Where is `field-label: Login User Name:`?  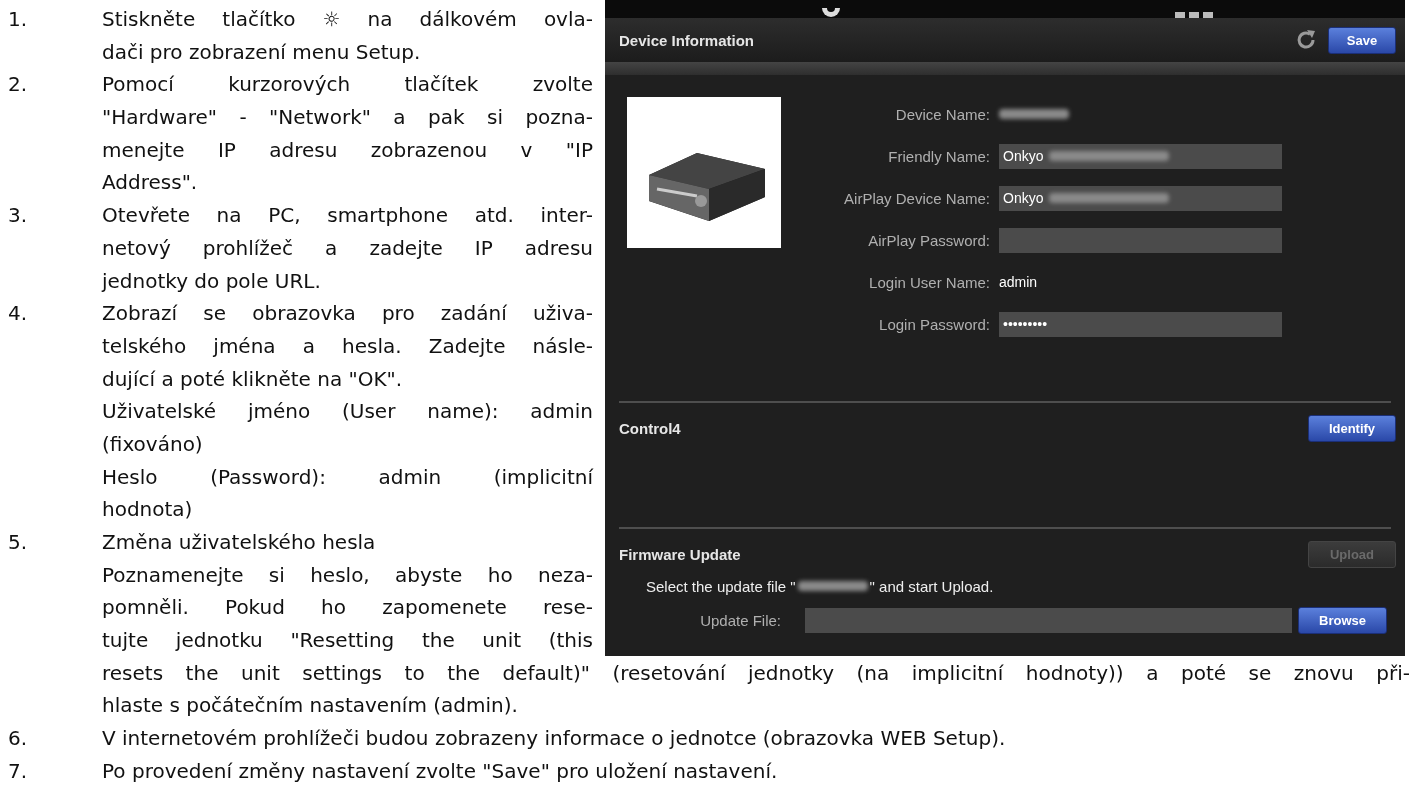
field-label: Login User Name: is located at coordinates (929, 282).